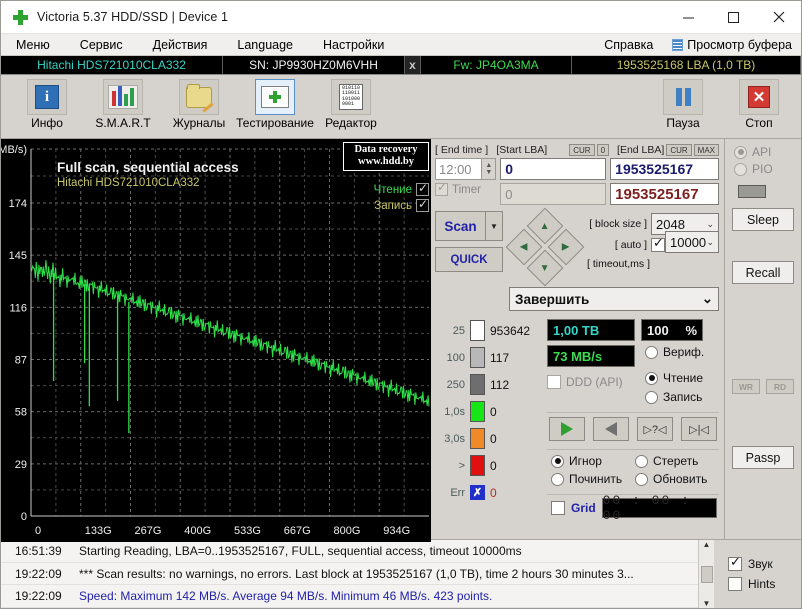  What do you see at coordinates (603, 150) in the screenshot?
I see `start-cur-value: 0` at bounding box center [603, 150].